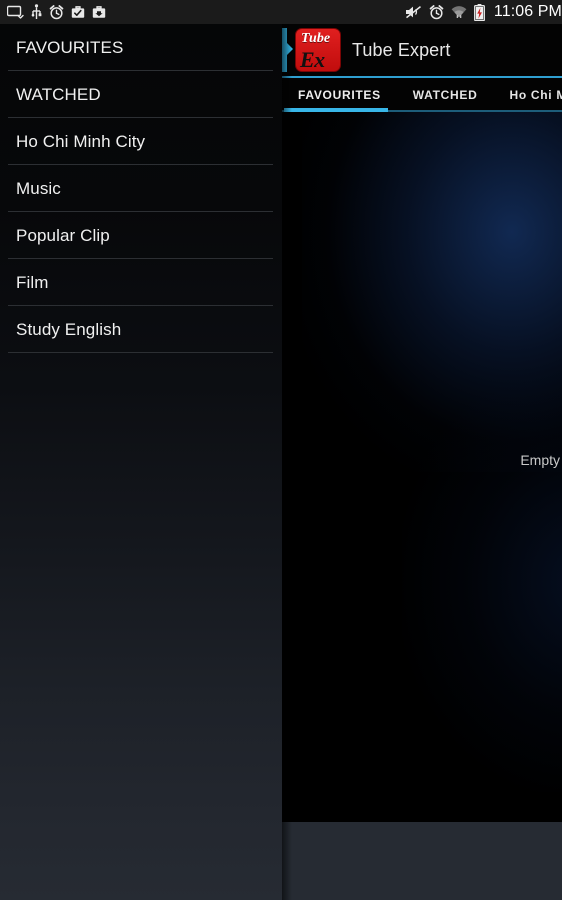  I want to click on status-bar: 11:06 PM, so click(281, 12).